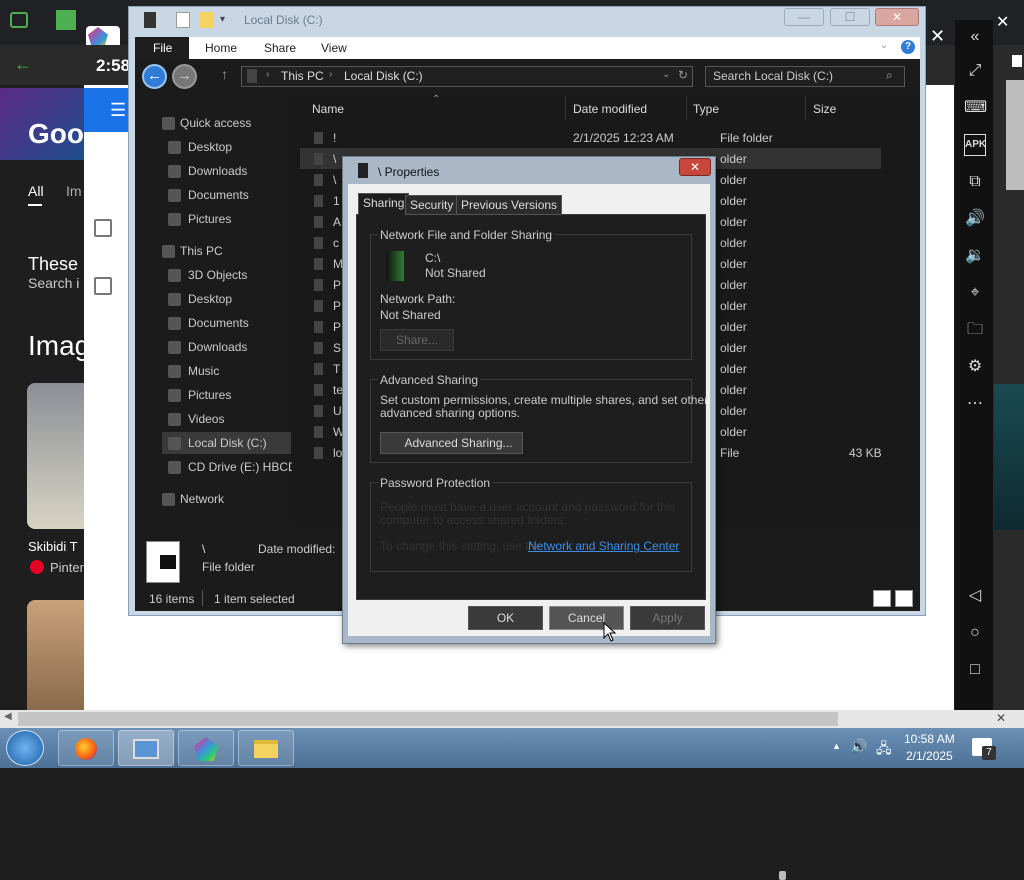  Describe the element at coordinates (850, 17) in the screenshot. I see `maximize-button: ☐` at that location.